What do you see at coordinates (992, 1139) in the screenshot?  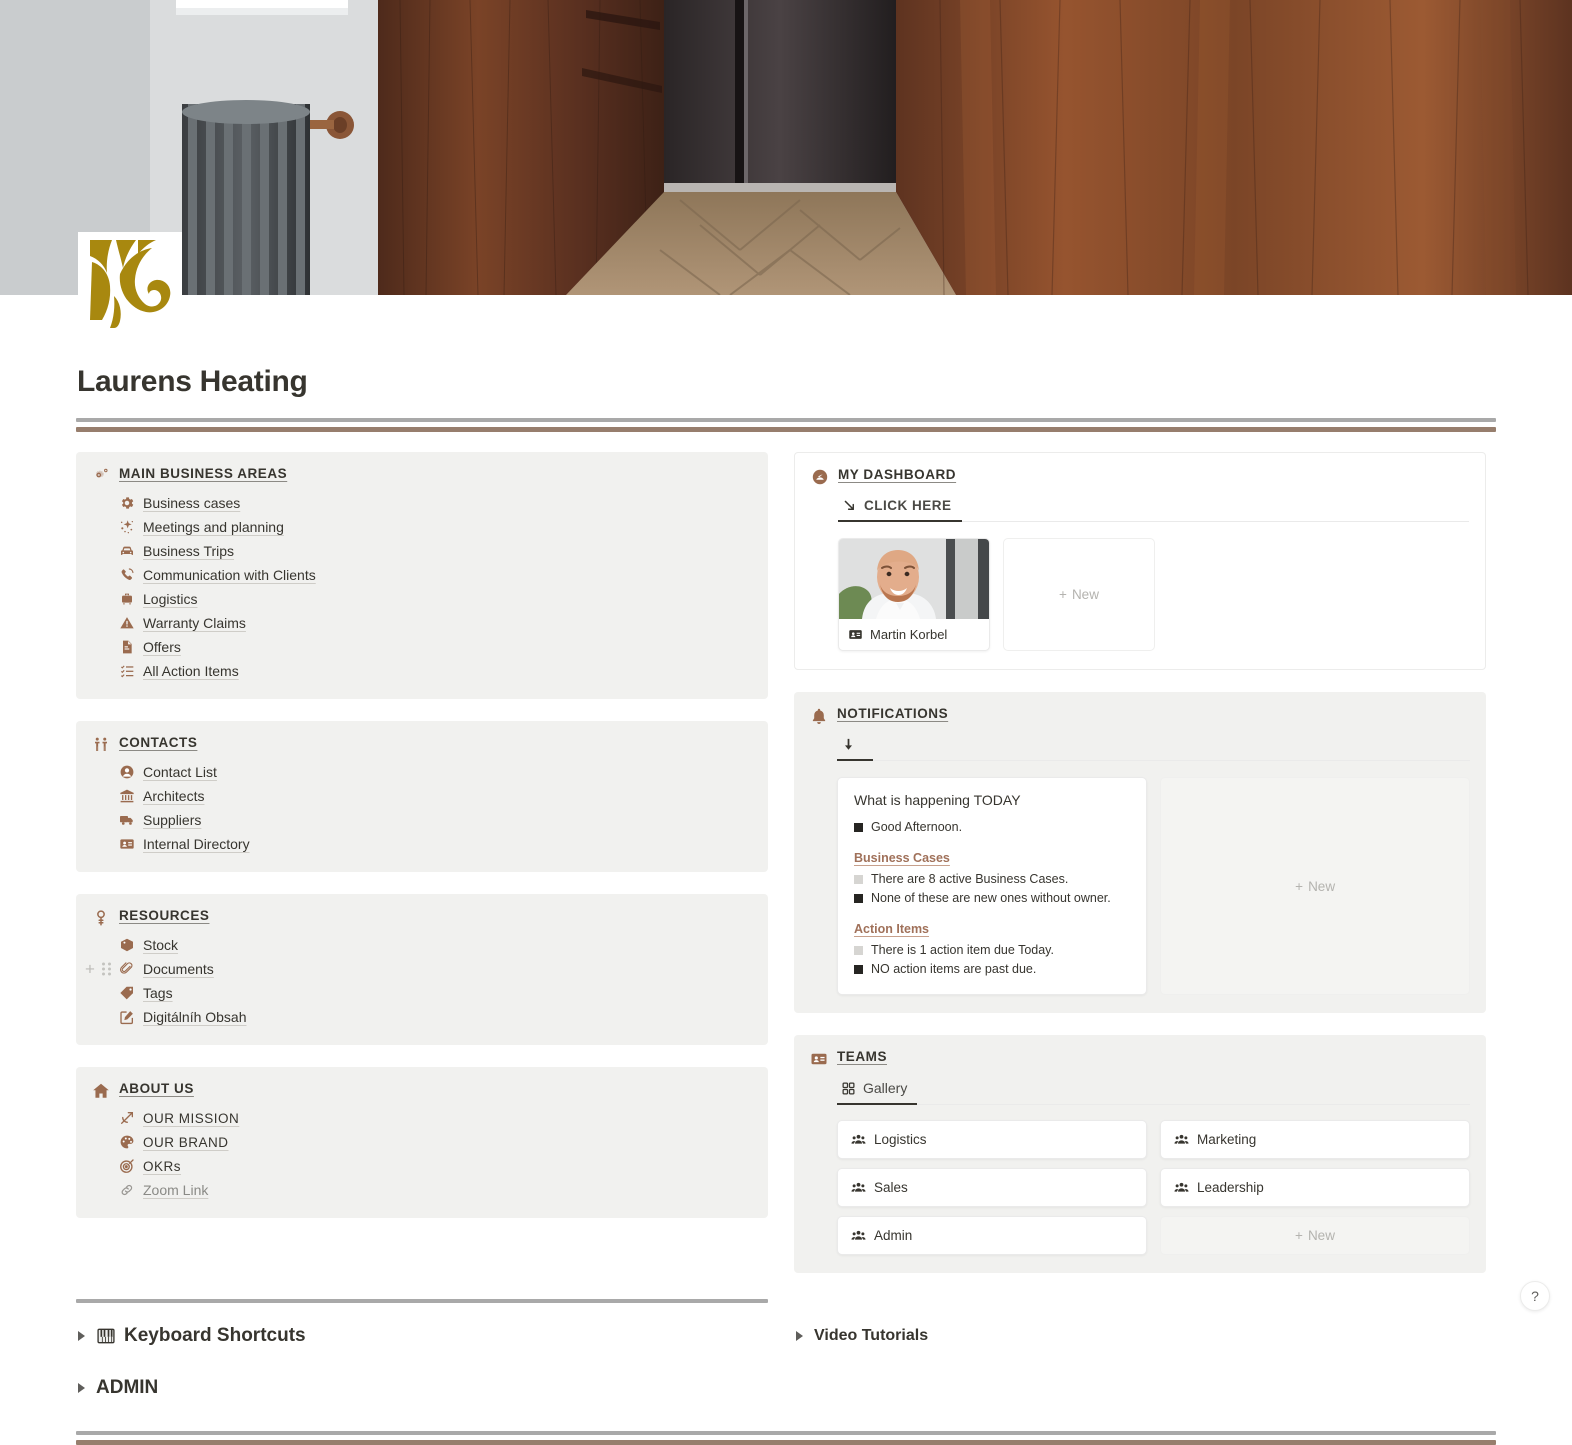 I see `team-card-logistics: Logistics` at bounding box center [992, 1139].